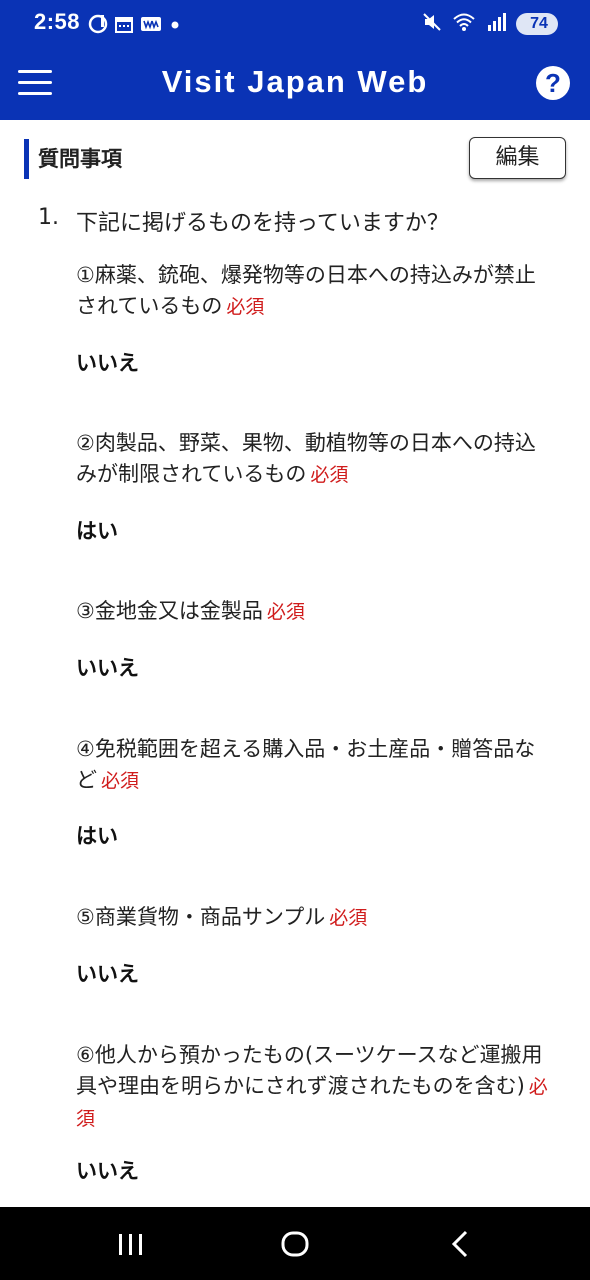 The width and height of the screenshot is (590, 1280). I want to click on battery-icon: 74, so click(537, 24).